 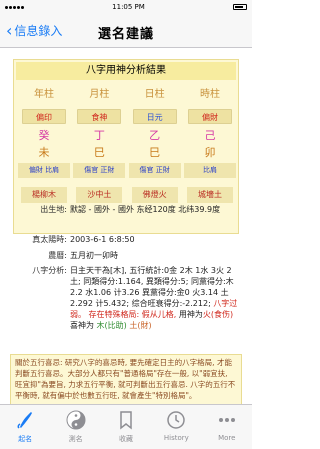 What do you see at coordinates (145, 209) in the screenshot?
I see `birthplace-value: 默認 - 國外 - 國外 东经120度 北纬39.9度` at bounding box center [145, 209].